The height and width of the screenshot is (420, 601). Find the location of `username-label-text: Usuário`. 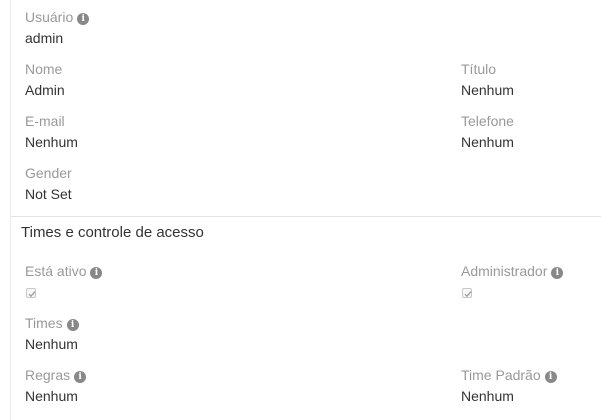

username-label-text: Usuário is located at coordinates (49, 17).